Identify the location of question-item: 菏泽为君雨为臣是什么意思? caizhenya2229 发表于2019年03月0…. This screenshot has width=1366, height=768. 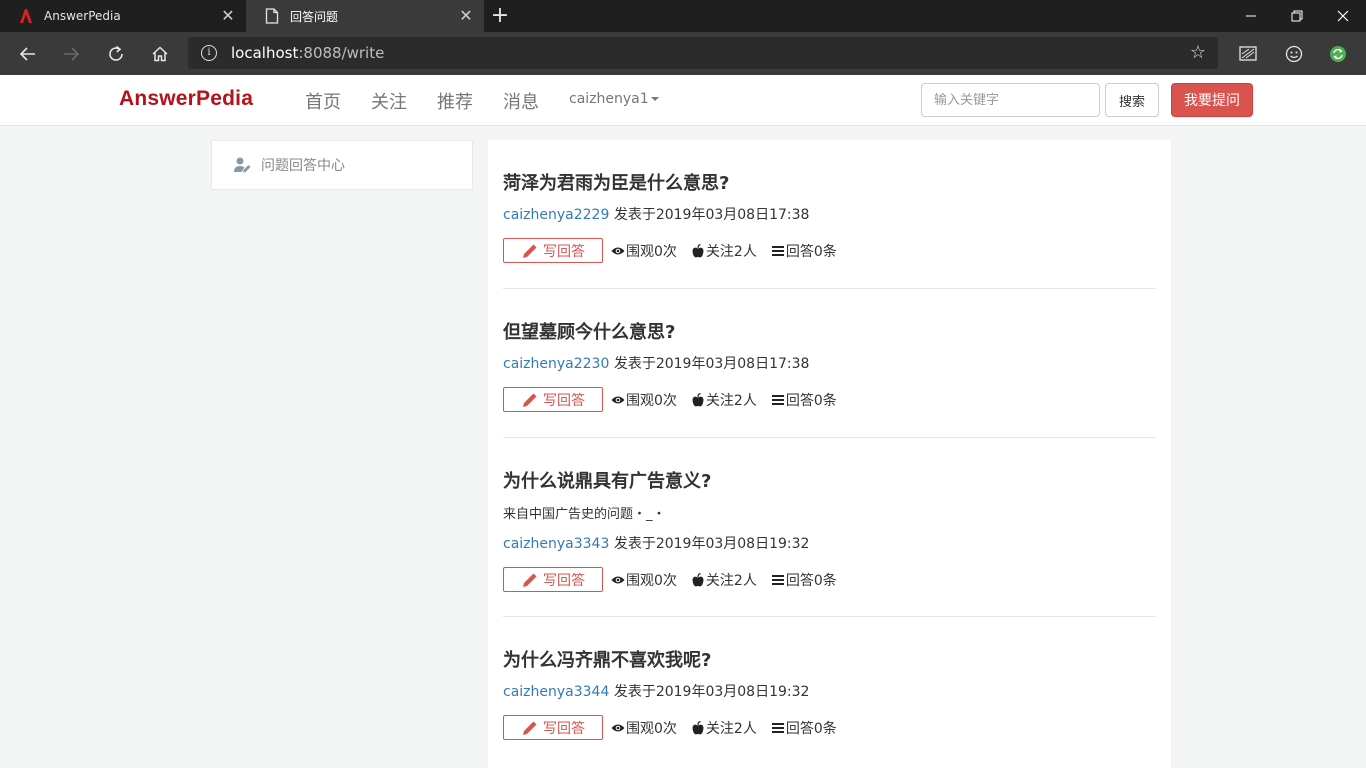
(829, 218).